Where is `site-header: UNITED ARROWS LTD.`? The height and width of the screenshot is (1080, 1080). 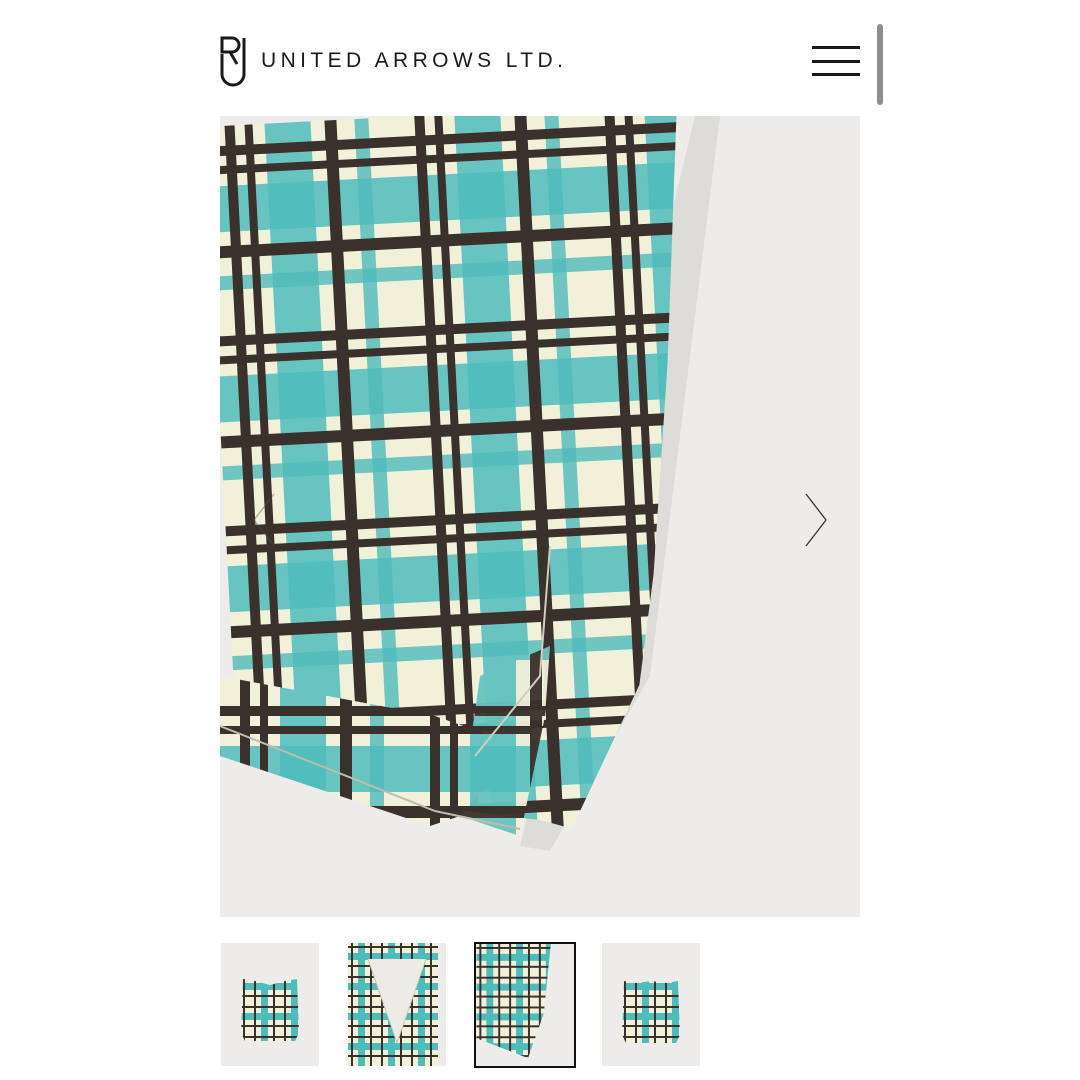
site-header: UNITED ARROWS LTD. is located at coordinates (540, 58).